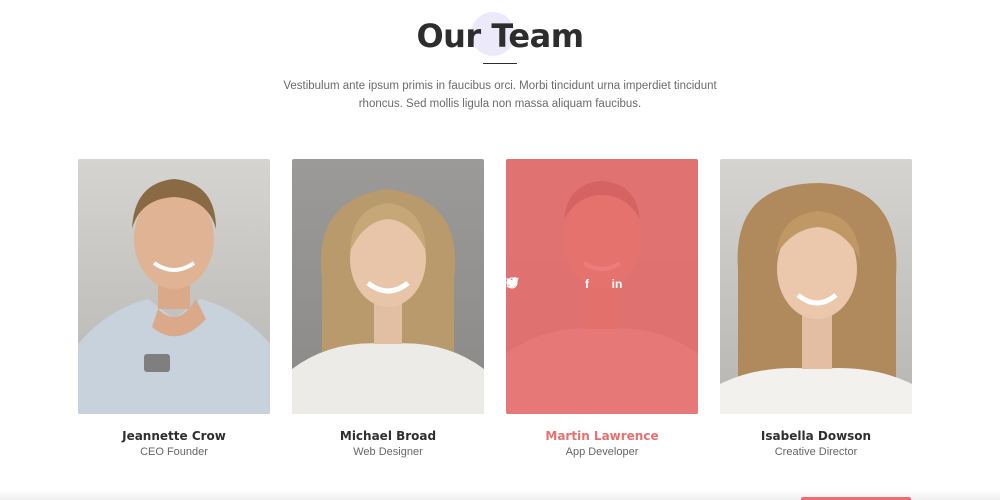 This screenshot has width=1000, height=500. I want to click on member-role: App Developer, so click(602, 452).